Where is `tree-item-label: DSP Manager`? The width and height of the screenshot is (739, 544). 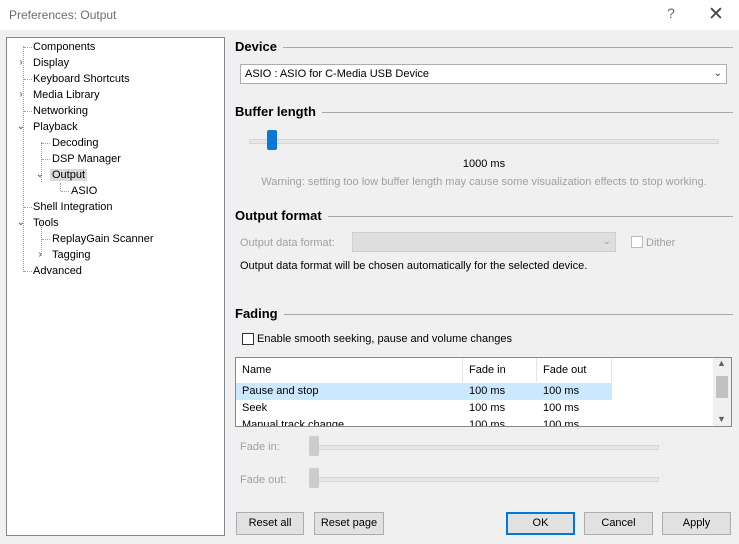 tree-item-label: DSP Manager is located at coordinates (86, 159).